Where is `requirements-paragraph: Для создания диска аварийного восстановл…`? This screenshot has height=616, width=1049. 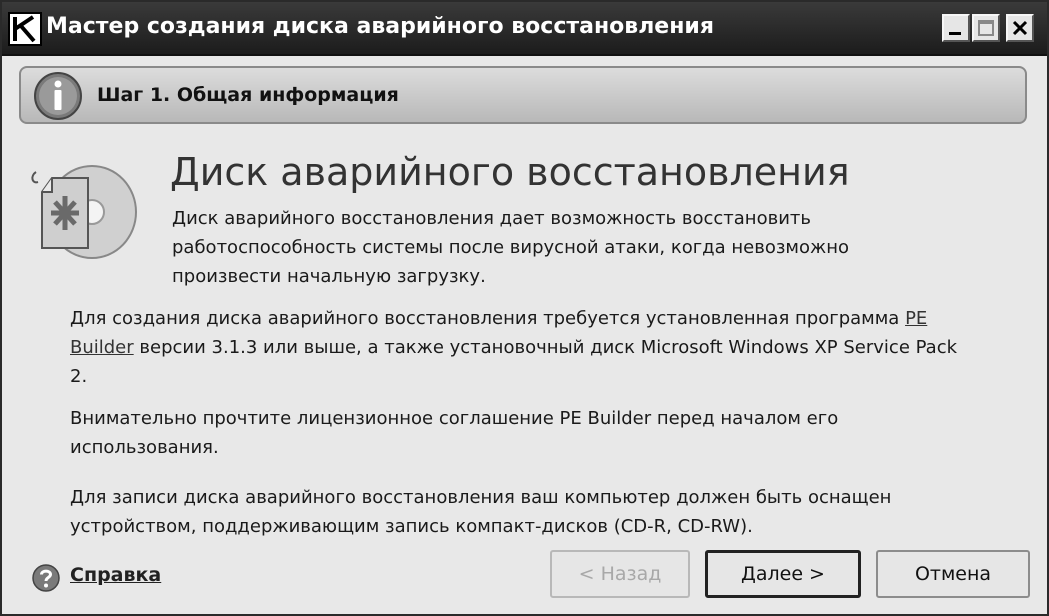 requirements-paragraph: Для создания диска аварийного восстановл… is located at coordinates (520, 347).